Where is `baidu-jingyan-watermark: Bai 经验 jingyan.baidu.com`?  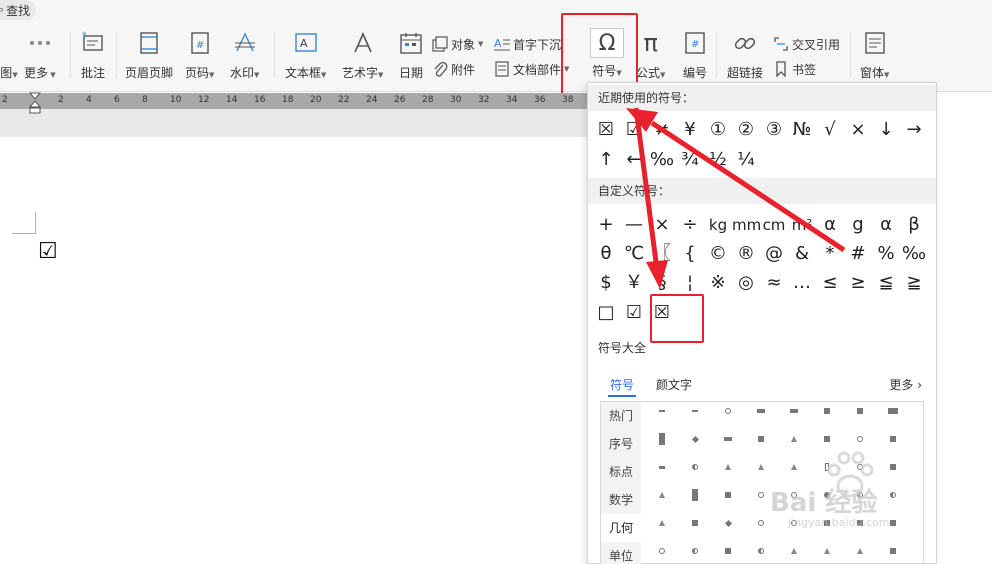 baidu-jingyan-watermark: Bai 经验 jingyan.baidu.com is located at coordinates (845, 495).